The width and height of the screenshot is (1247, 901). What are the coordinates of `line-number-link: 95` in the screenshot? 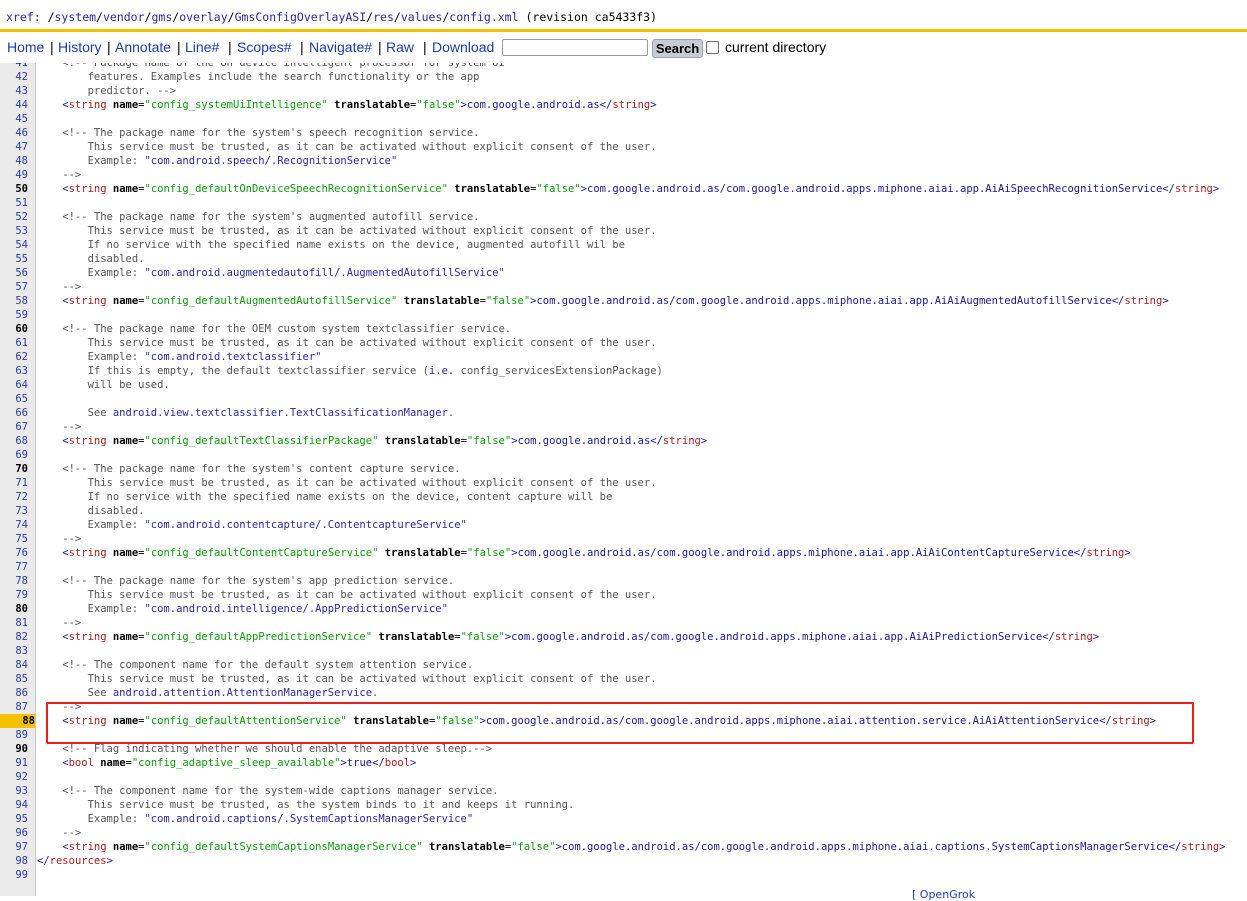 It's located at (14, 819).